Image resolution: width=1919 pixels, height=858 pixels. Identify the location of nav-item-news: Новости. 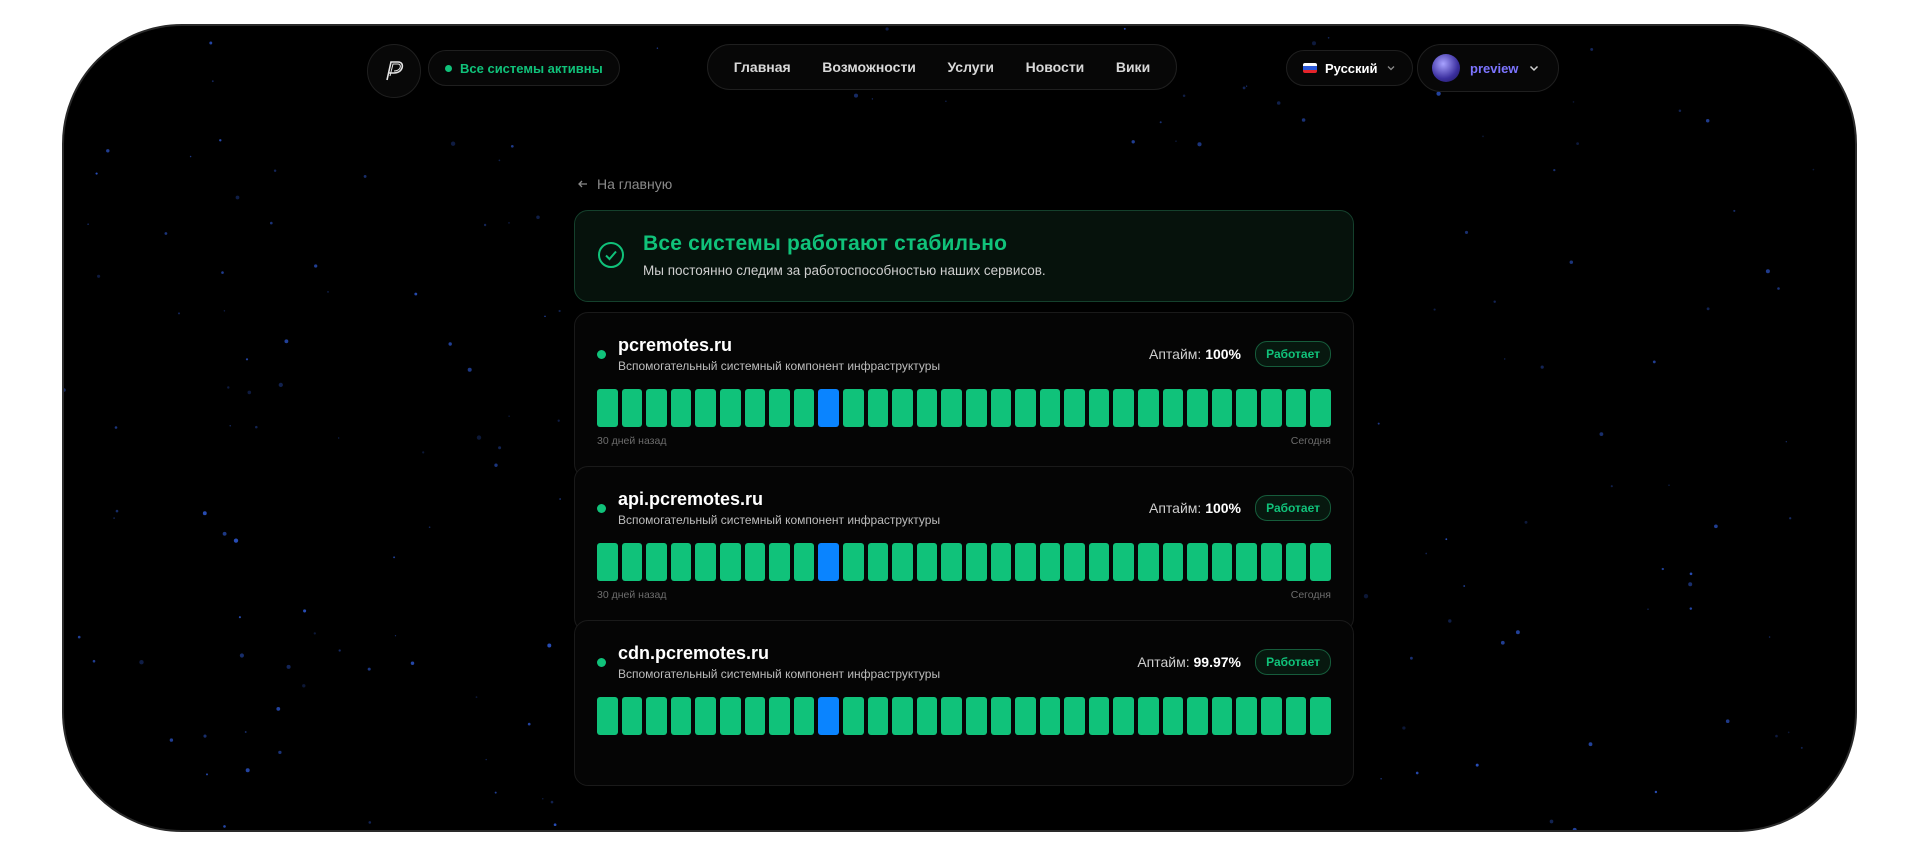
(1055, 67).